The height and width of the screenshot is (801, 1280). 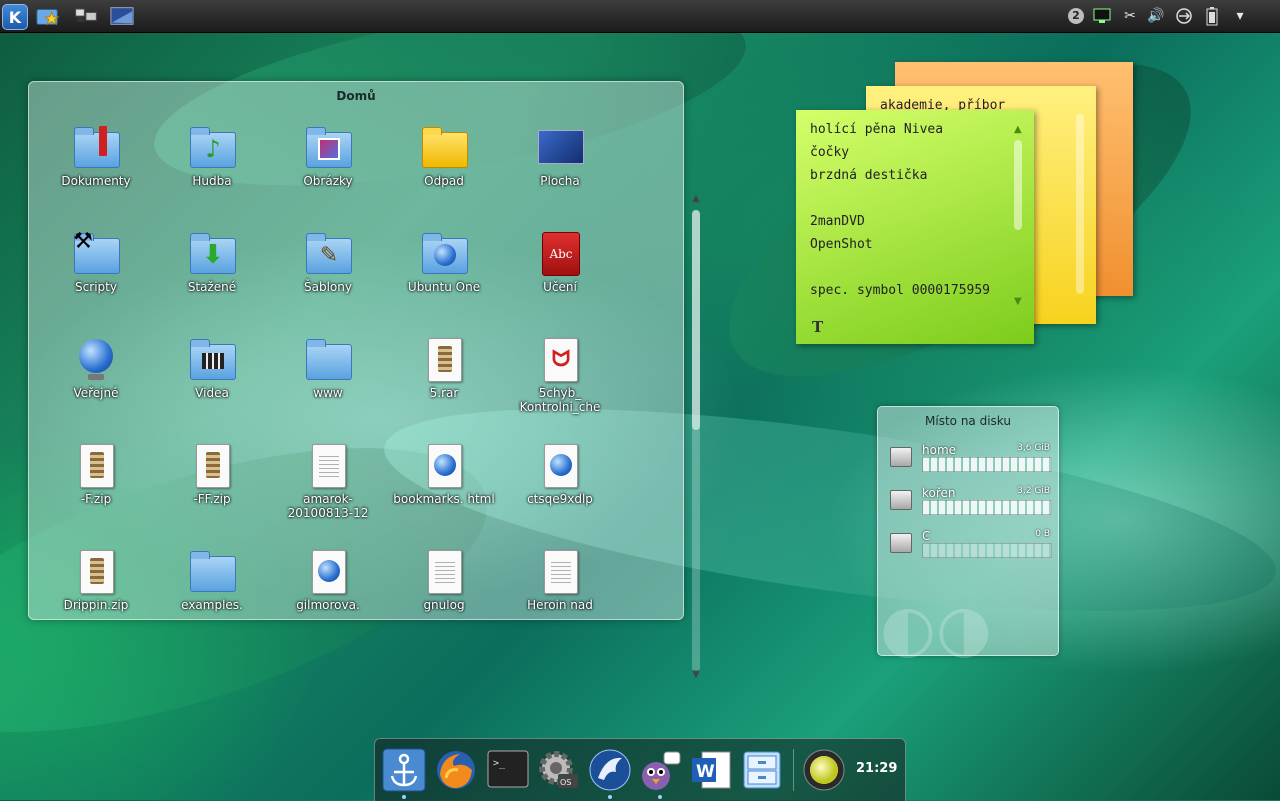 I want to click on disk-usage-bar, so click(x=987, y=550).